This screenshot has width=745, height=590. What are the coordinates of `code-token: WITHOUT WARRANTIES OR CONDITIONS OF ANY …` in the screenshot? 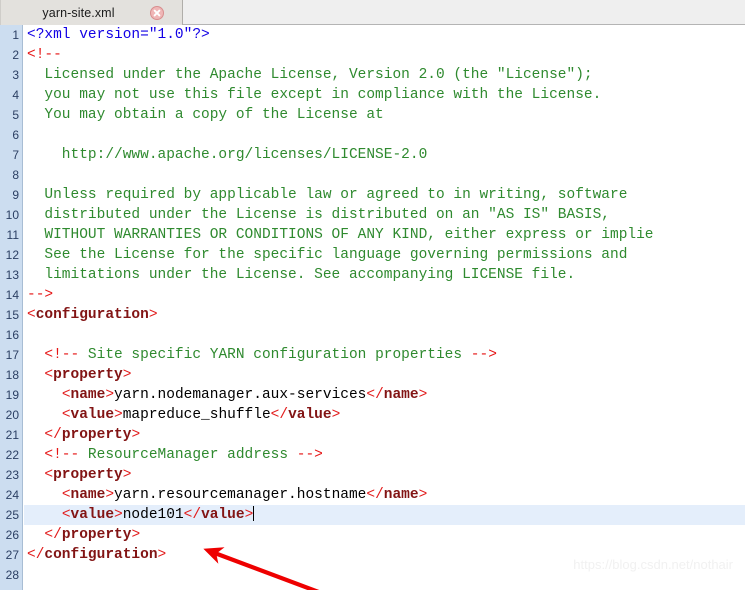 It's located at (340, 235).